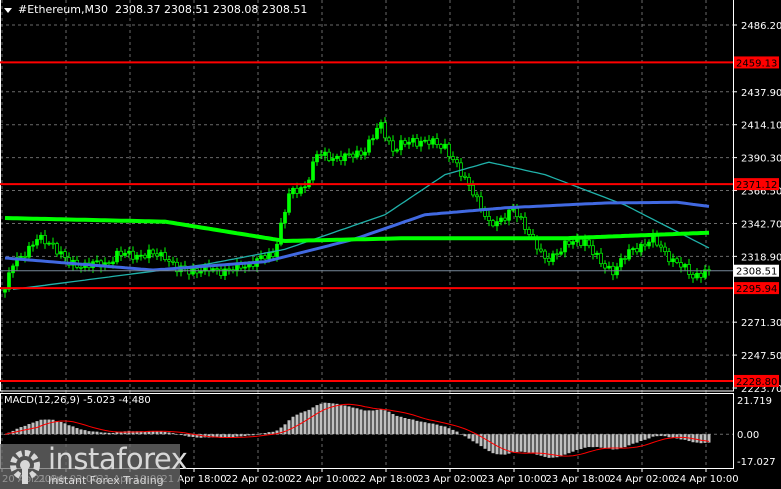 This screenshot has height=489, width=781. I want to click on time-tick-label: 22 Apr 02:00, so click(257, 479).